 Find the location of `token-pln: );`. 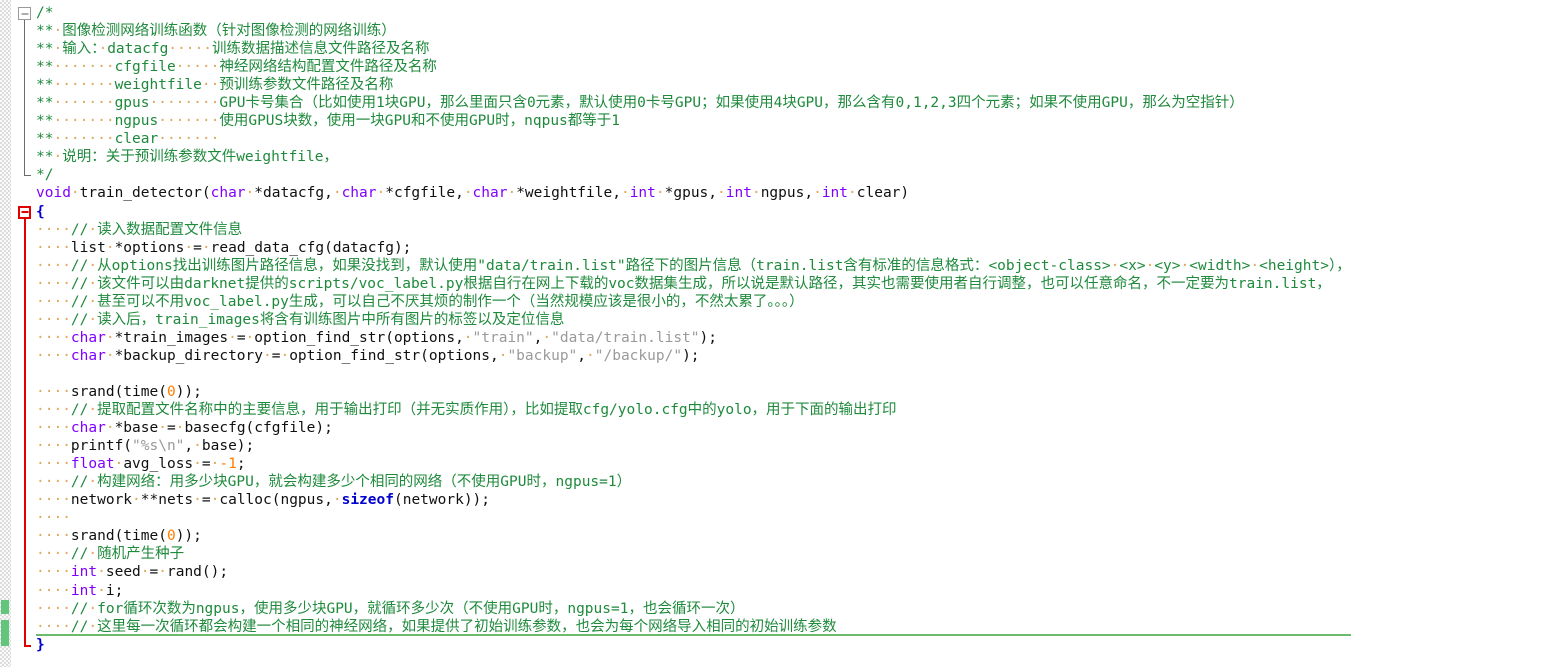

token-pln: ); is located at coordinates (691, 355).